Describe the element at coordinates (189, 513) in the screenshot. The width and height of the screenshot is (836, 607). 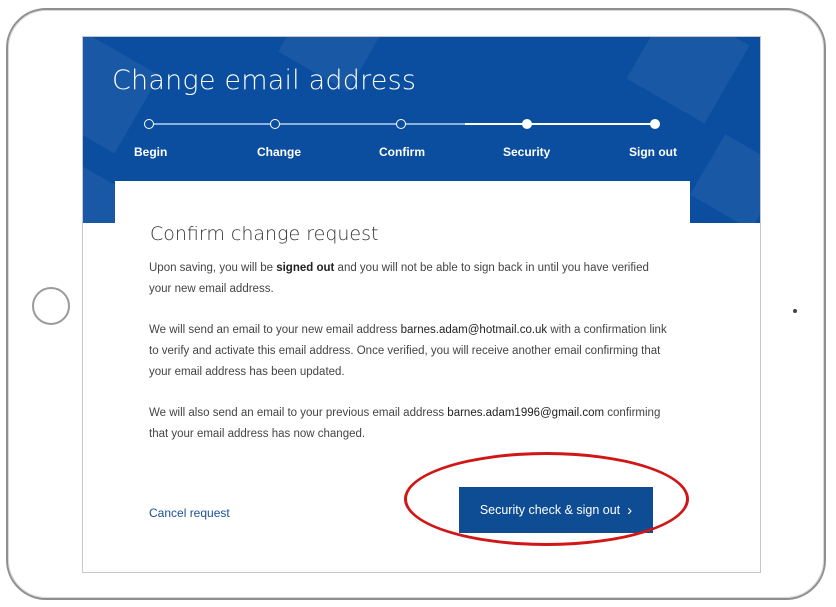
I see `cancel-request-link: Cancel request` at that location.